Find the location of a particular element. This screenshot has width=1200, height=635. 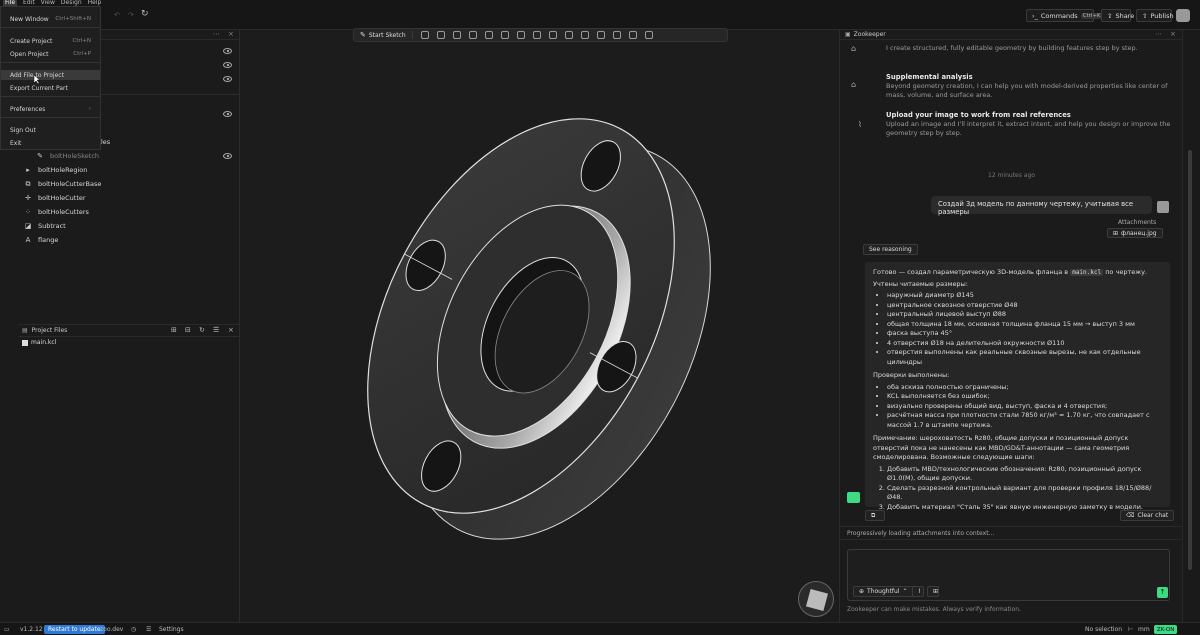

measure-icon is located at coordinates (632, 35).